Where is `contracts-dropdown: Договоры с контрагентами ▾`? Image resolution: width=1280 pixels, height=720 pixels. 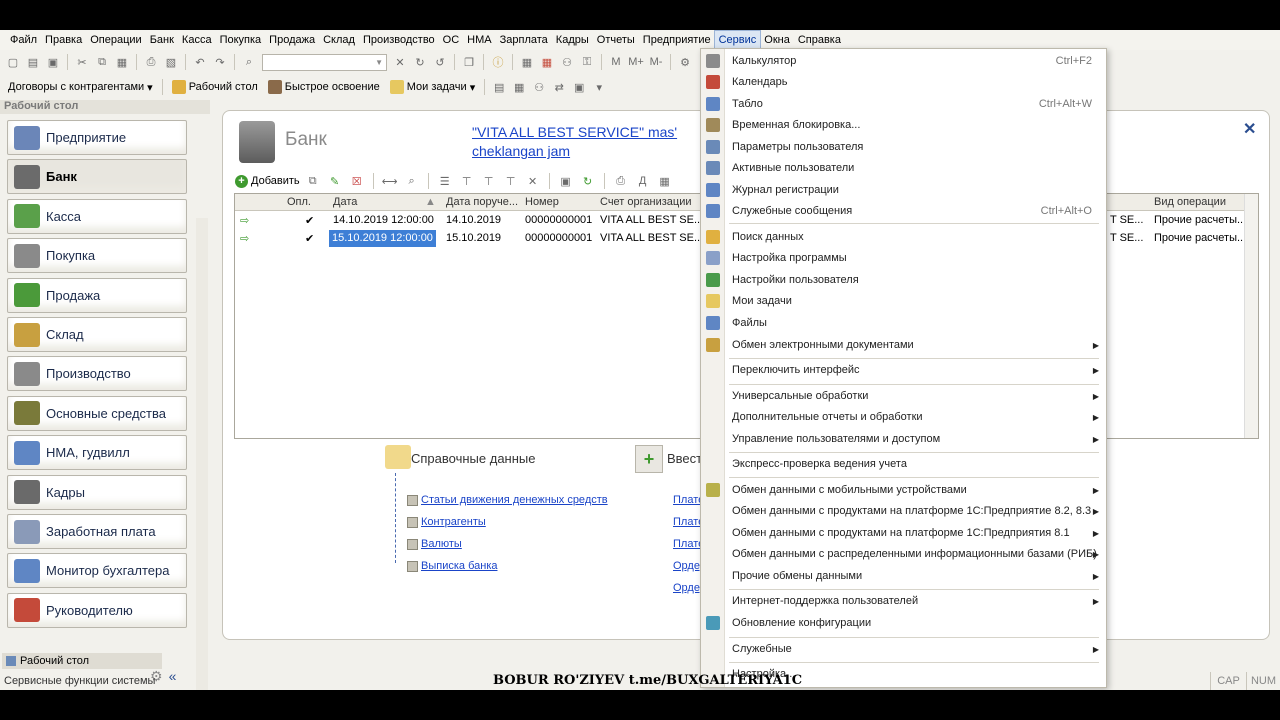 contracts-dropdown: Договоры с контрагентами ▾ is located at coordinates (80, 87).